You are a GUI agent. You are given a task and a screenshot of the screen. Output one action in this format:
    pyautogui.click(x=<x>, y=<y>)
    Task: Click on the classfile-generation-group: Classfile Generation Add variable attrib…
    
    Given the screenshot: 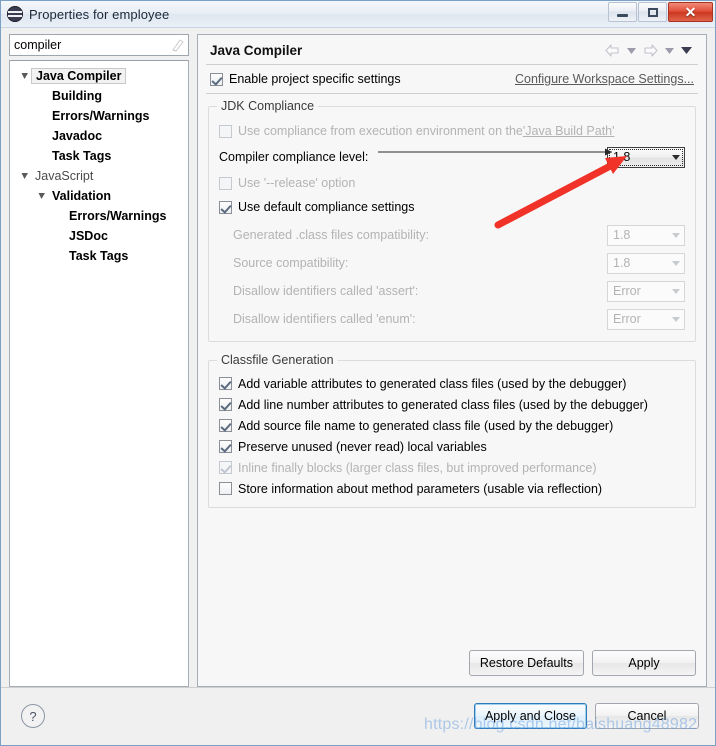 What is the action you would take?
    pyautogui.click(x=452, y=430)
    